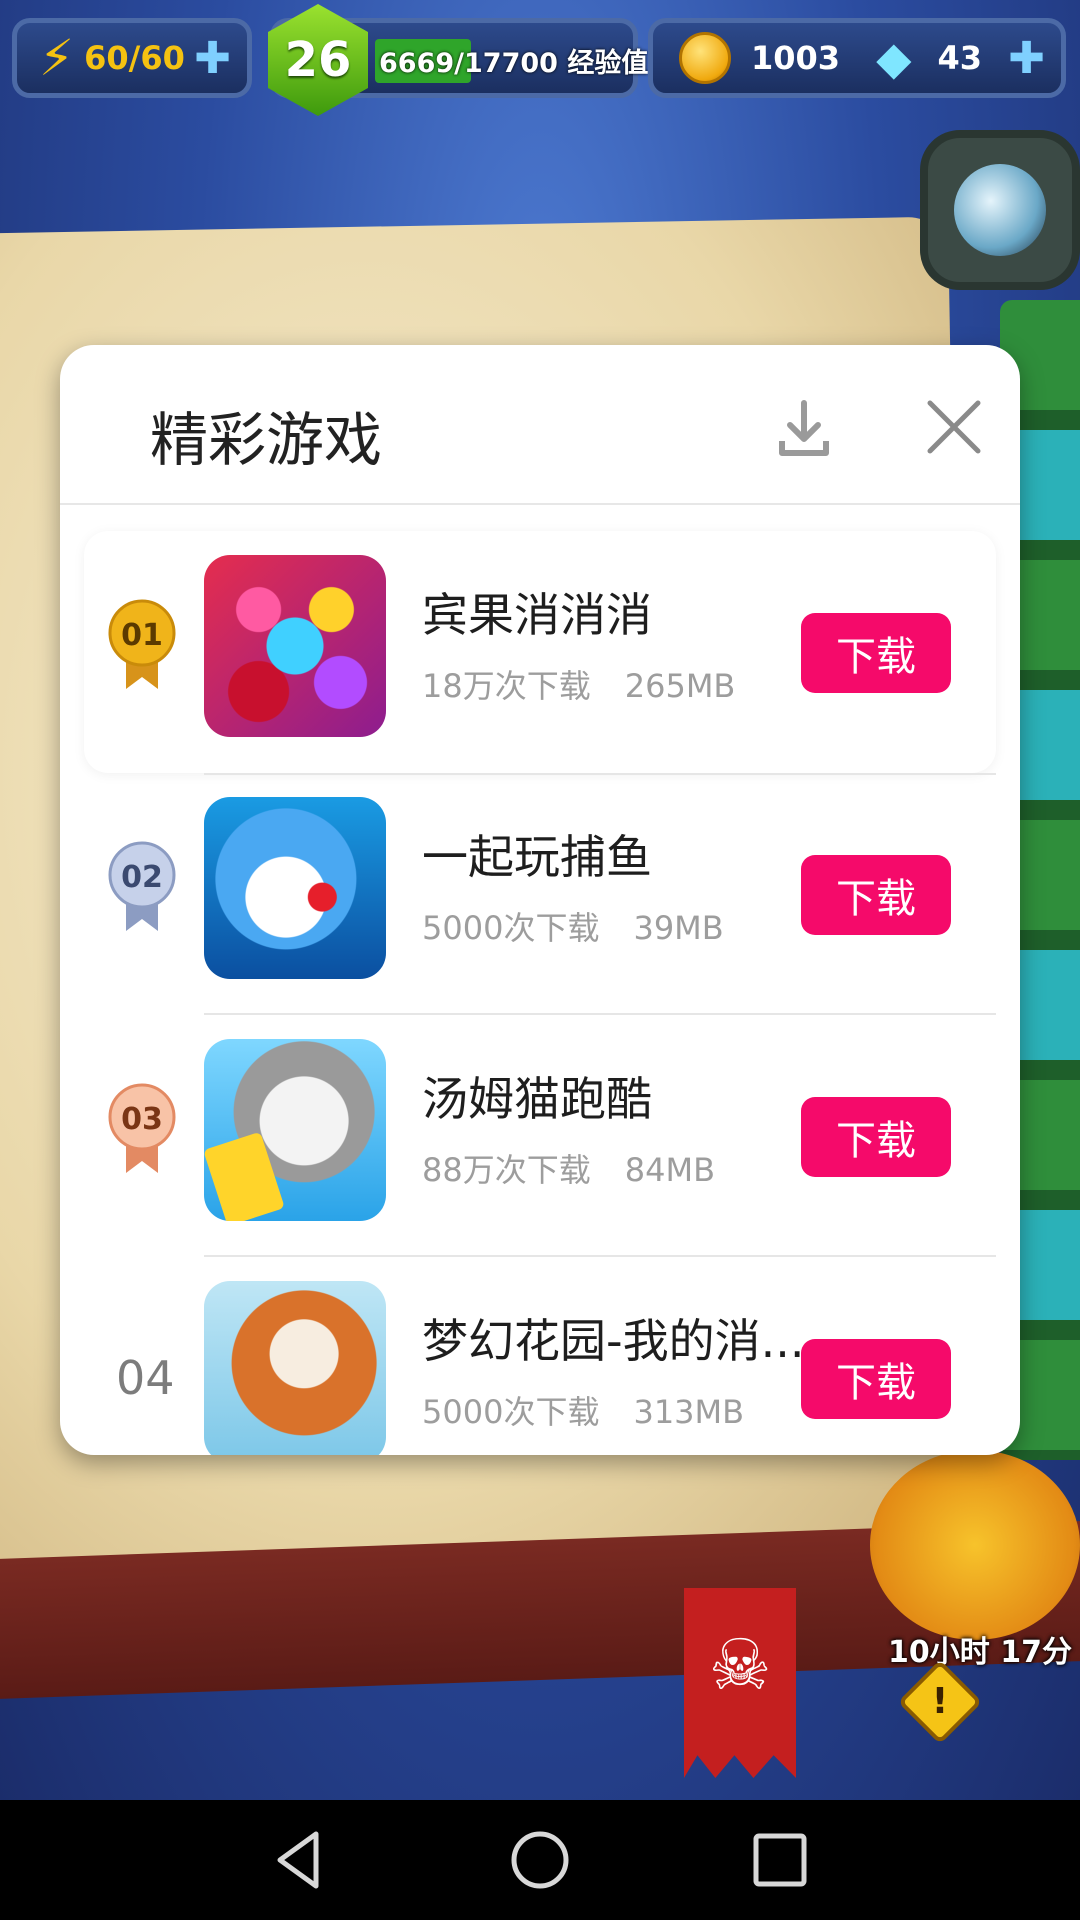 The height and width of the screenshot is (1920, 1080). What do you see at coordinates (506, 1170) in the screenshot?
I see `download-count: 88万次下载` at bounding box center [506, 1170].